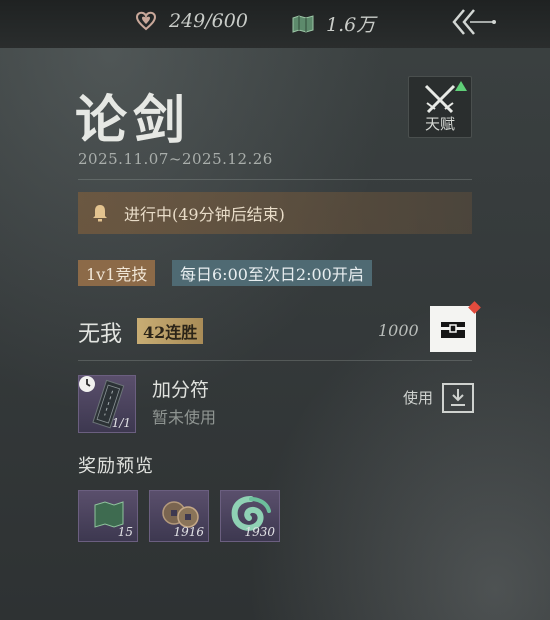 The width and height of the screenshot is (550, 620). What do you see at coordinates (87, 384) in the screenshot?
I see `clock-icon` at bounding box center [87, 384].